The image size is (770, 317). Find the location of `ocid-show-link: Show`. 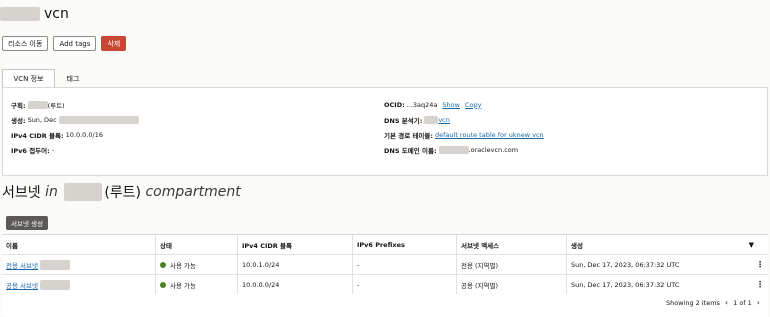

ocid-show-link: Show is located at coordinates (451, 105).